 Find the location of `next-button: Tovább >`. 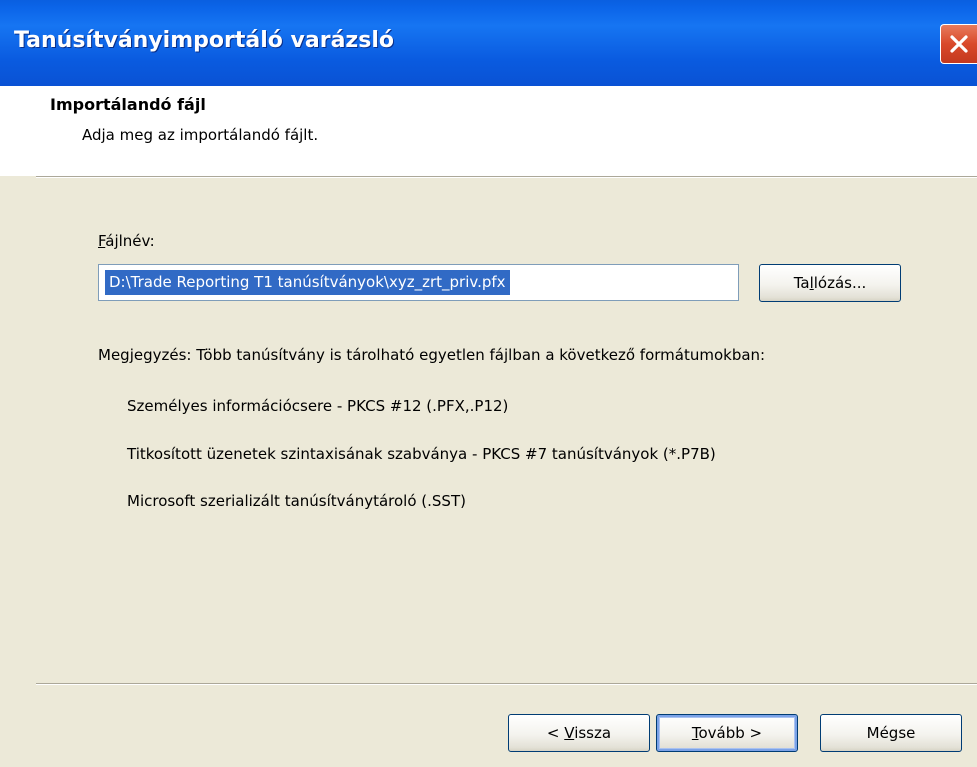

next-button: Tovább > is located at coordinates (727, 733).